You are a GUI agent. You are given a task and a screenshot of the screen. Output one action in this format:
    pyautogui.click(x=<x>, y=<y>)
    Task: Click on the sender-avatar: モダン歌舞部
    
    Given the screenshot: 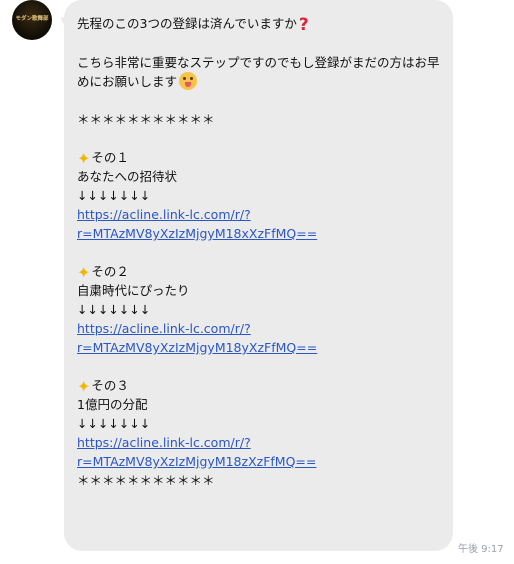 What is the action you would take?
    pyautogui.click(x=32, y=20)
    